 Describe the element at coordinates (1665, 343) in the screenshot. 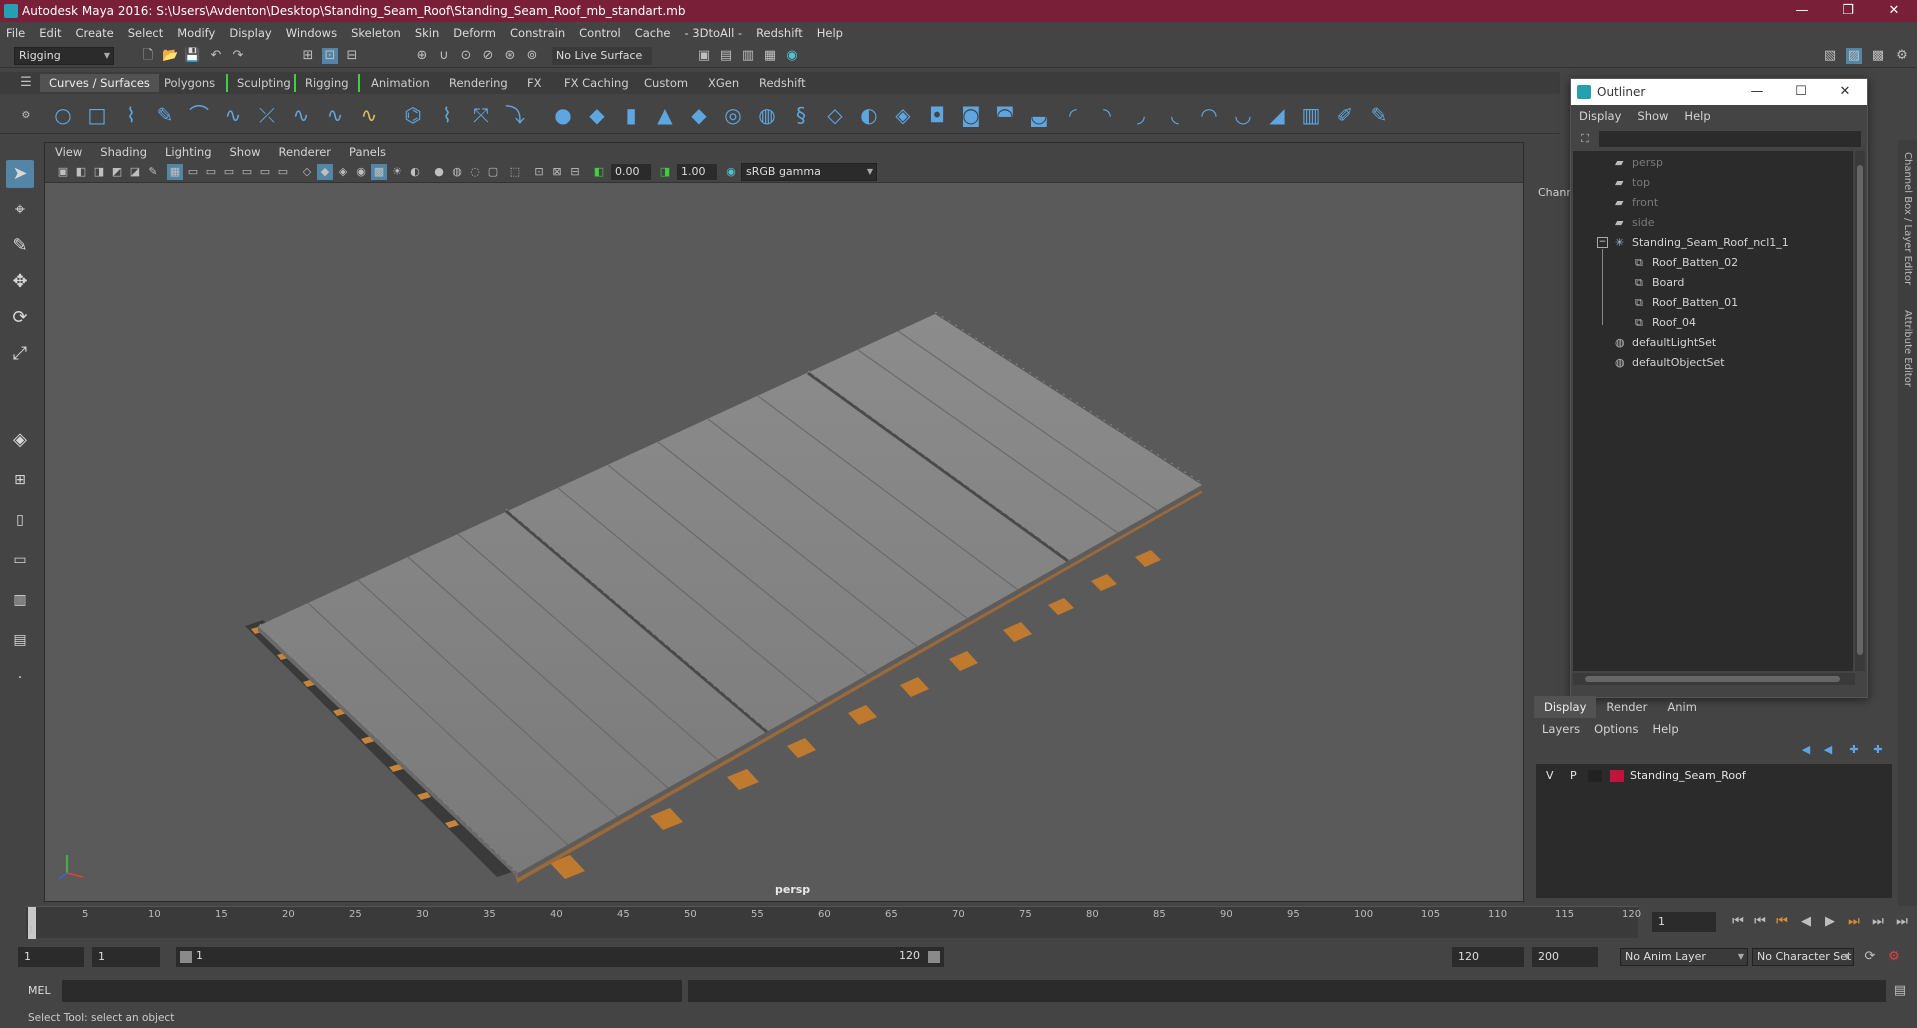

I see `outliner-item-default-light-set: ◍ defaultLightSet` at that location.